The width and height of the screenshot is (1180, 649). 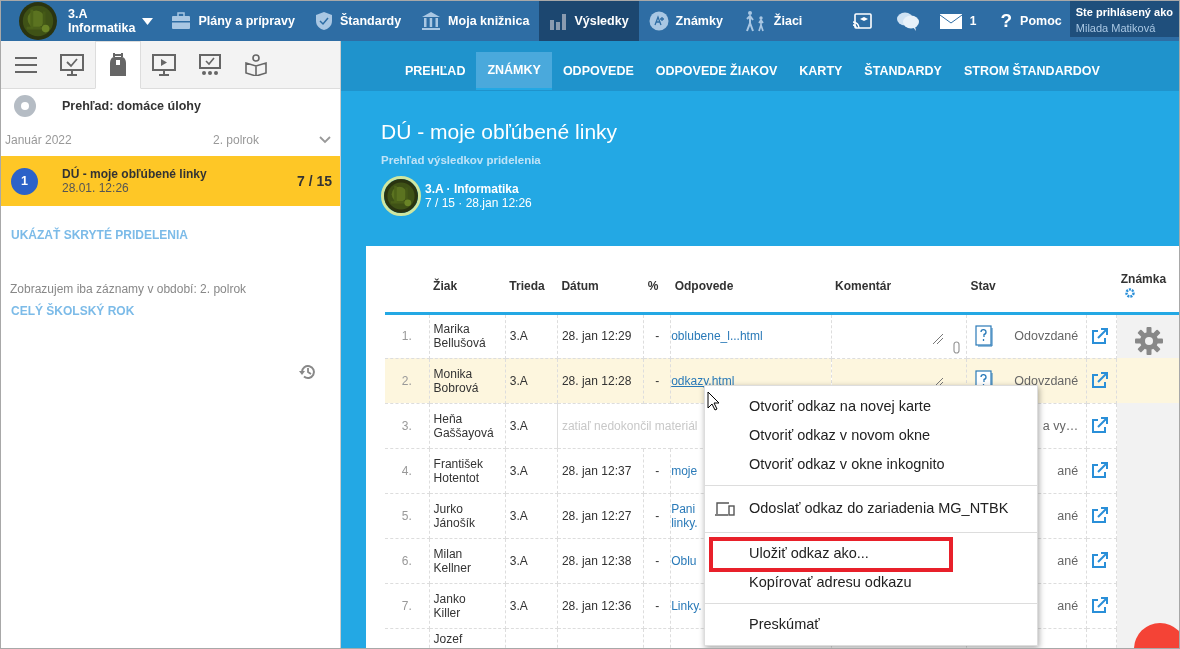 What do you see at coordinates (1143, 279) in the screenshot?
I see `column-header: Známka` at bounding box center [1143, 279].